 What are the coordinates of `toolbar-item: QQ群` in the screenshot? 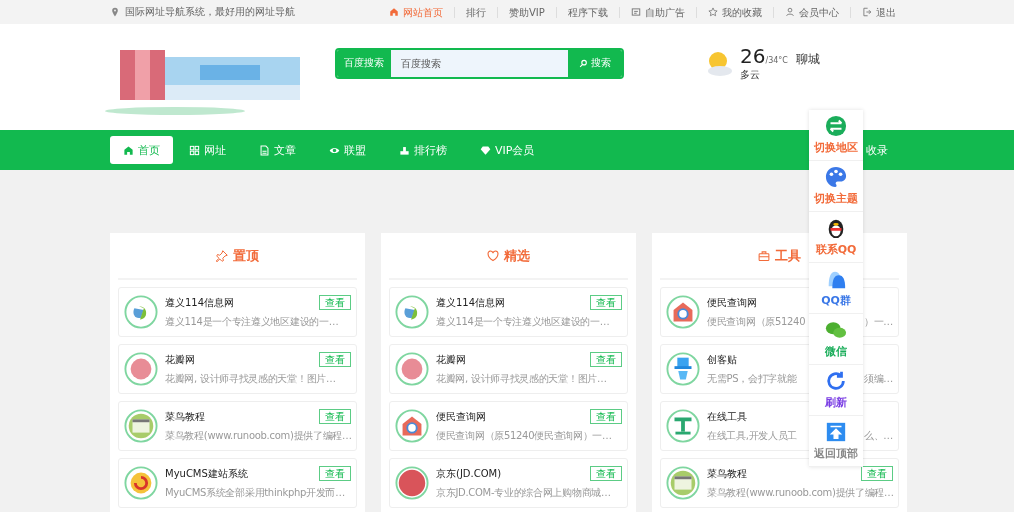 It's located at (836, 288).